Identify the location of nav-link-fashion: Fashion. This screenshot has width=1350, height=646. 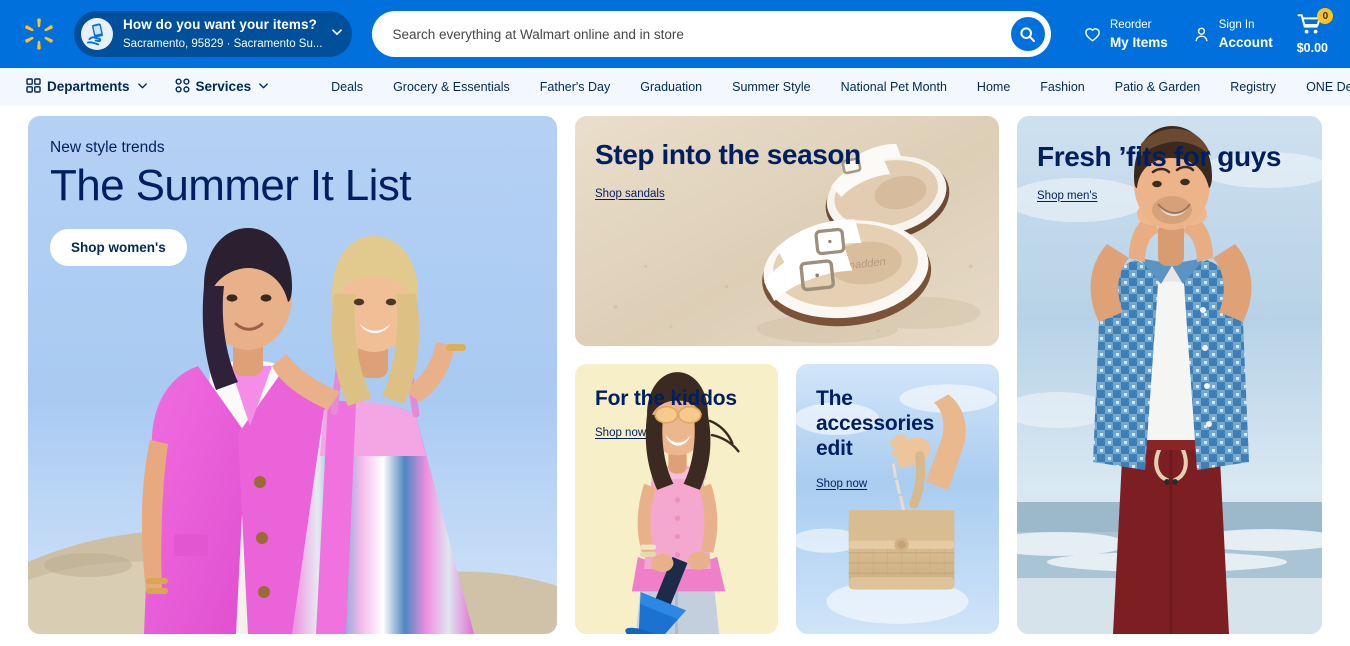
(1062, 87).